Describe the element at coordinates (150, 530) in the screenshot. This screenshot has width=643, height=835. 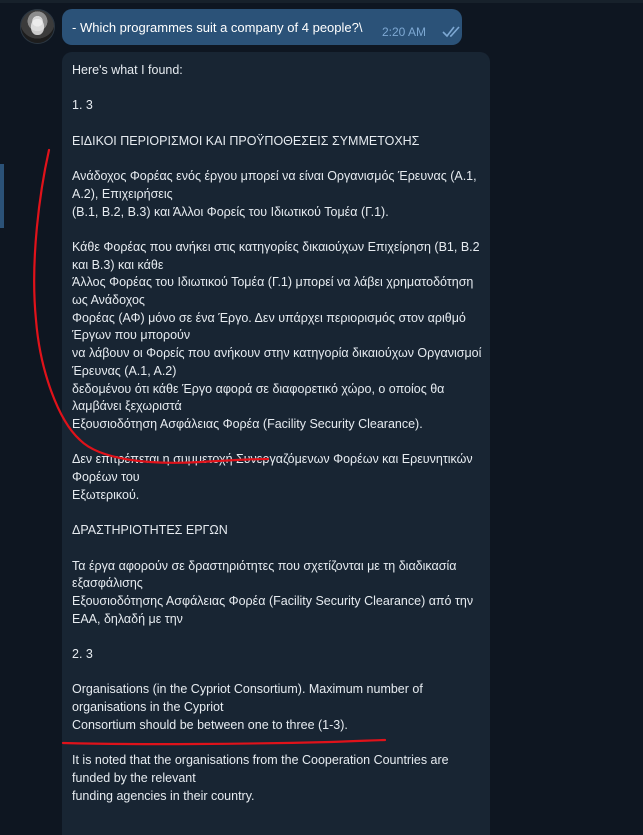
I see `reply-line: ΔΡΑΣΤΗΡΙΟΤΗΤΕΣ ΕΡΓΩΝ` at that location.